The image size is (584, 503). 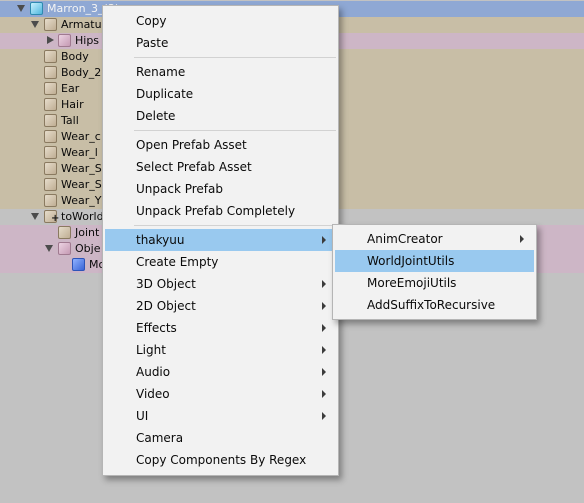 I want to click on menu-item-effects: Effects, so click(x=220, y=328).